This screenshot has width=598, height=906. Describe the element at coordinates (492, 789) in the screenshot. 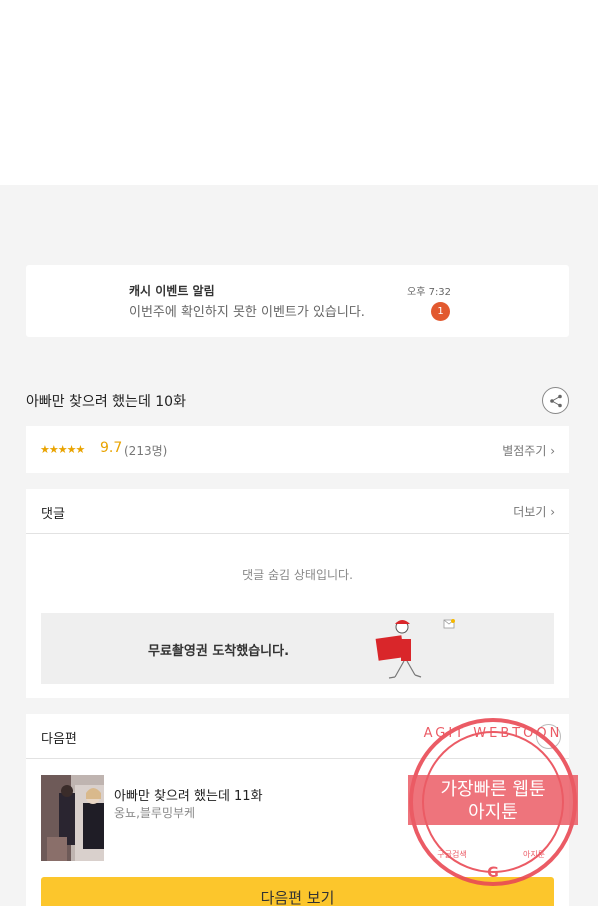

I see `svg-text: 가장빠른 웹툰` at that location.